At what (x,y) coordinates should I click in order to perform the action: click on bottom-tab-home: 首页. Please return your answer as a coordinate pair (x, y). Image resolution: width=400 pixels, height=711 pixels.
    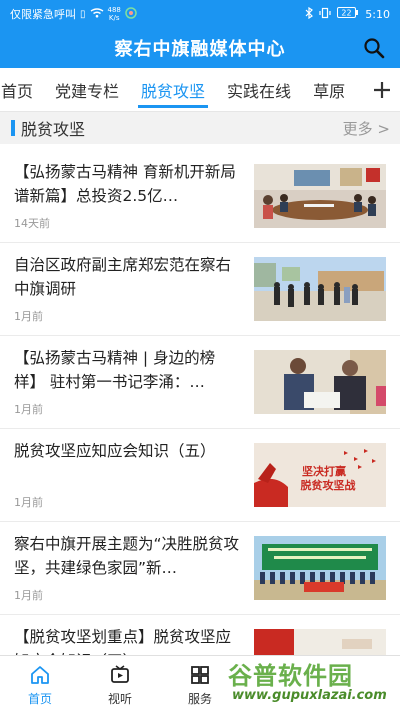
    Looking at the image, I should click on (40, 683).